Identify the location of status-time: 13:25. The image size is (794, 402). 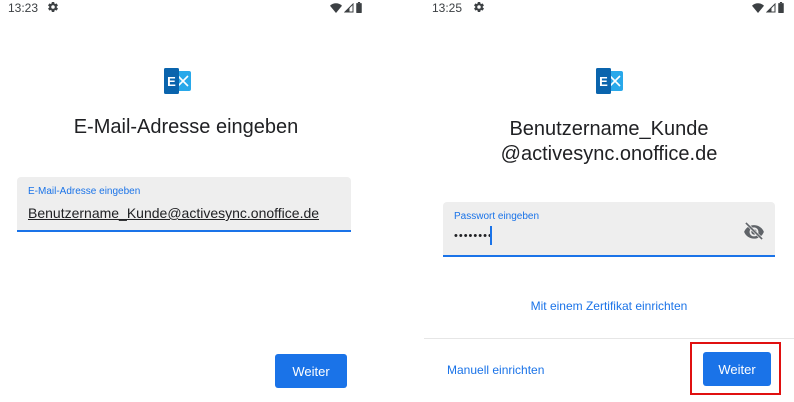
(447, 8).